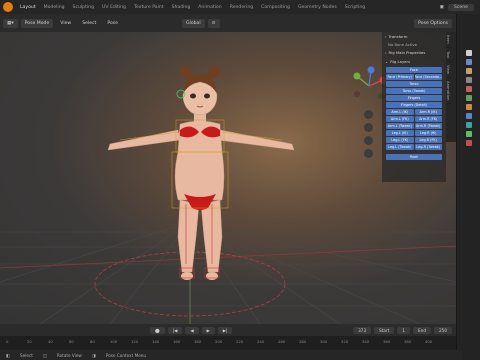 Image resolution: width=480 pixels, height=360 pixels. Describe the element at coordinates (92, 341) in the screenshot. I see `ruler-tick: 80` at that location.